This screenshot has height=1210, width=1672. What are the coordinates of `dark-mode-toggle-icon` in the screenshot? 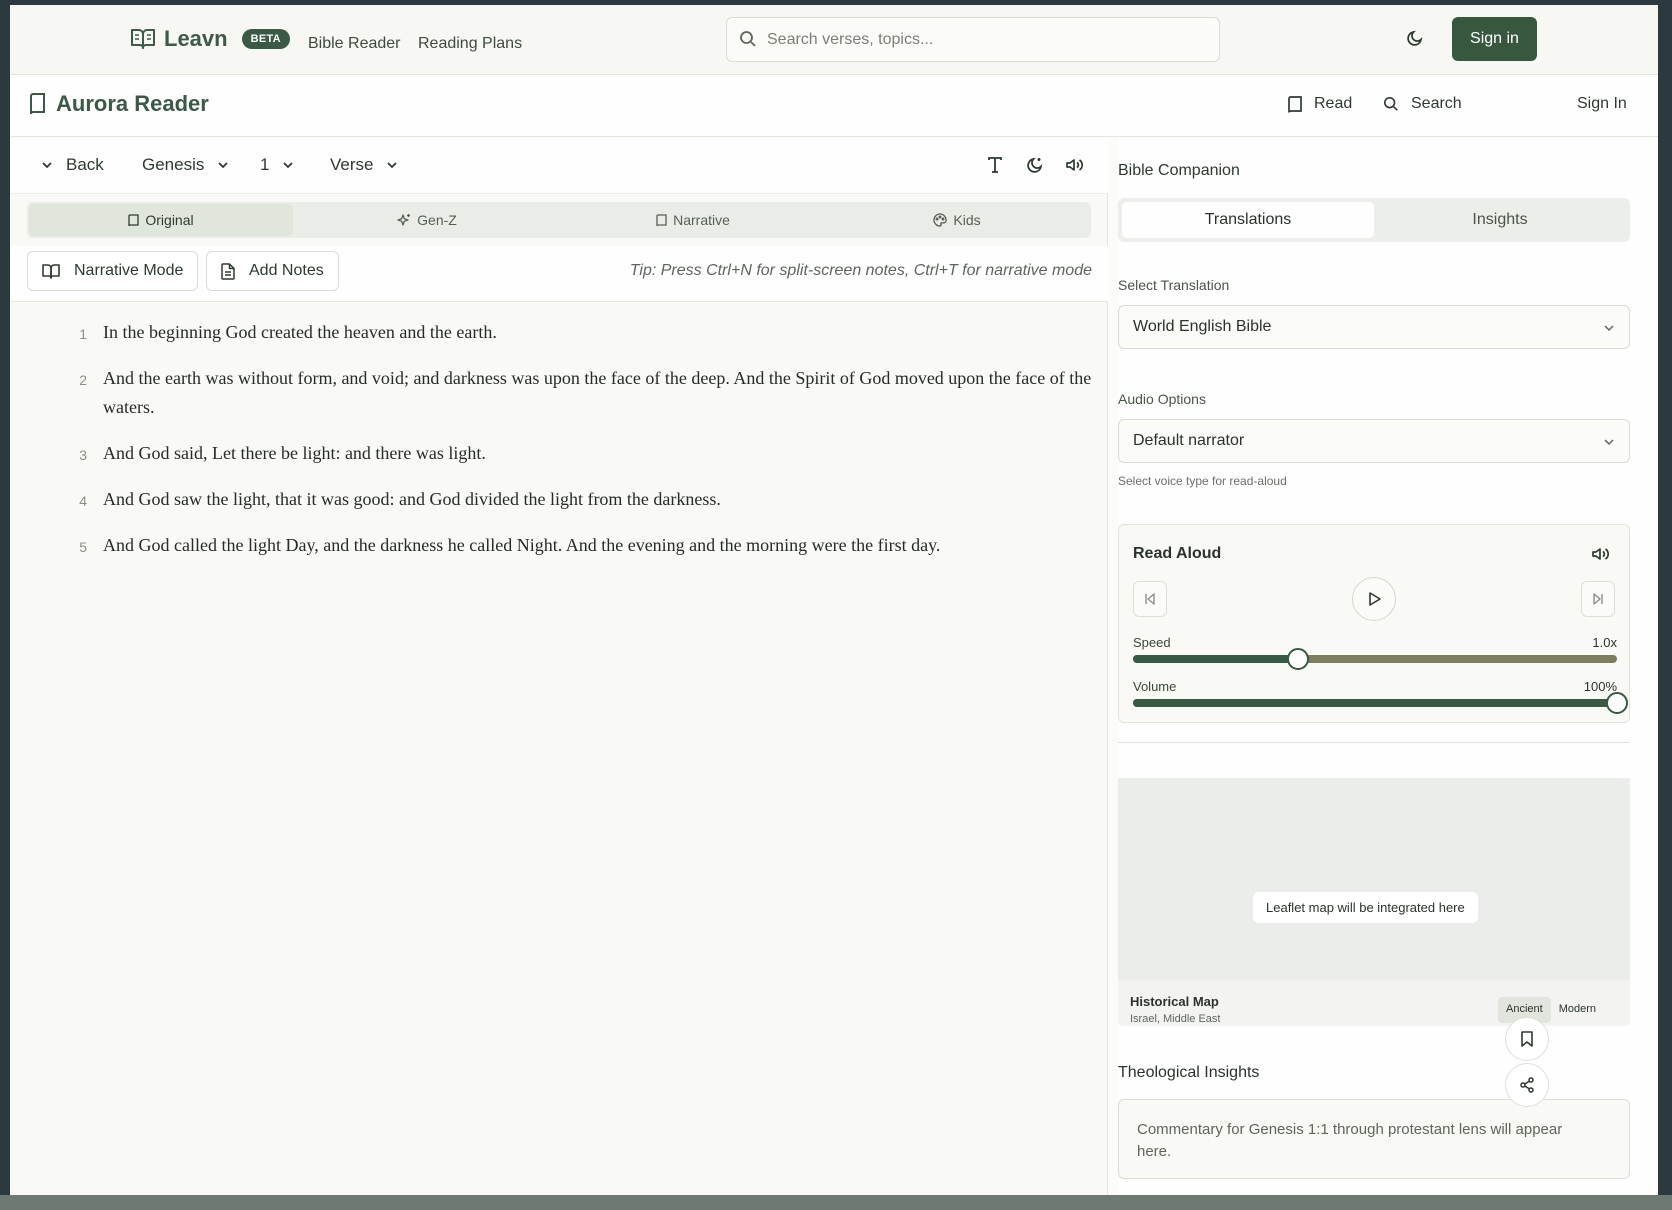 It's located at (1415, 38).